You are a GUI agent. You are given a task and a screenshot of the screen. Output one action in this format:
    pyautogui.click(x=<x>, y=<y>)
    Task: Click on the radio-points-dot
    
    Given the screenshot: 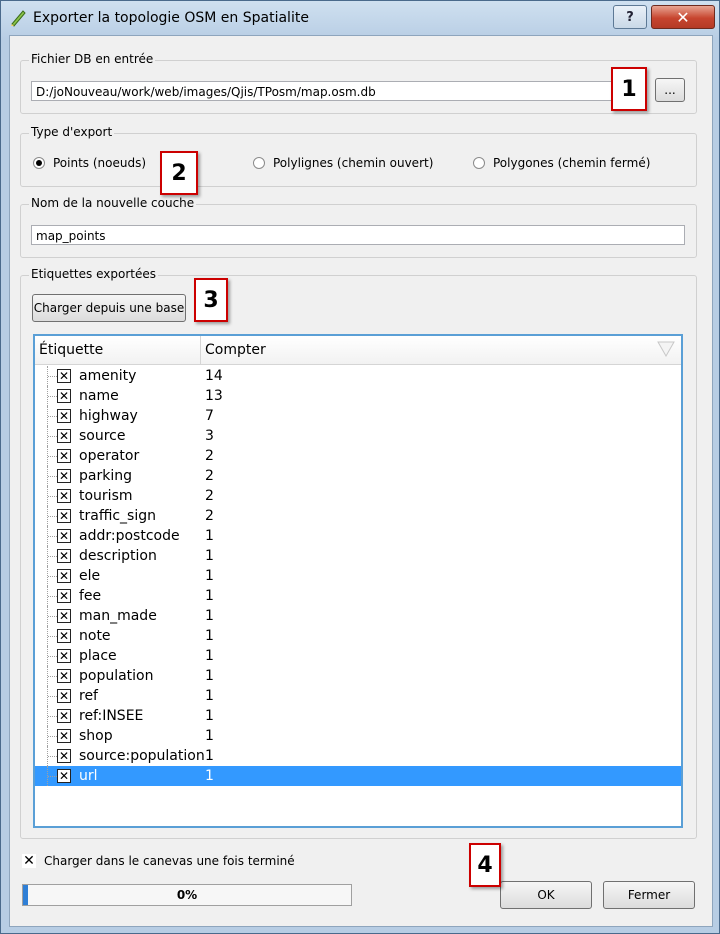 What is the action you would take?
    pyautogui.click(x=39, y=163)
    